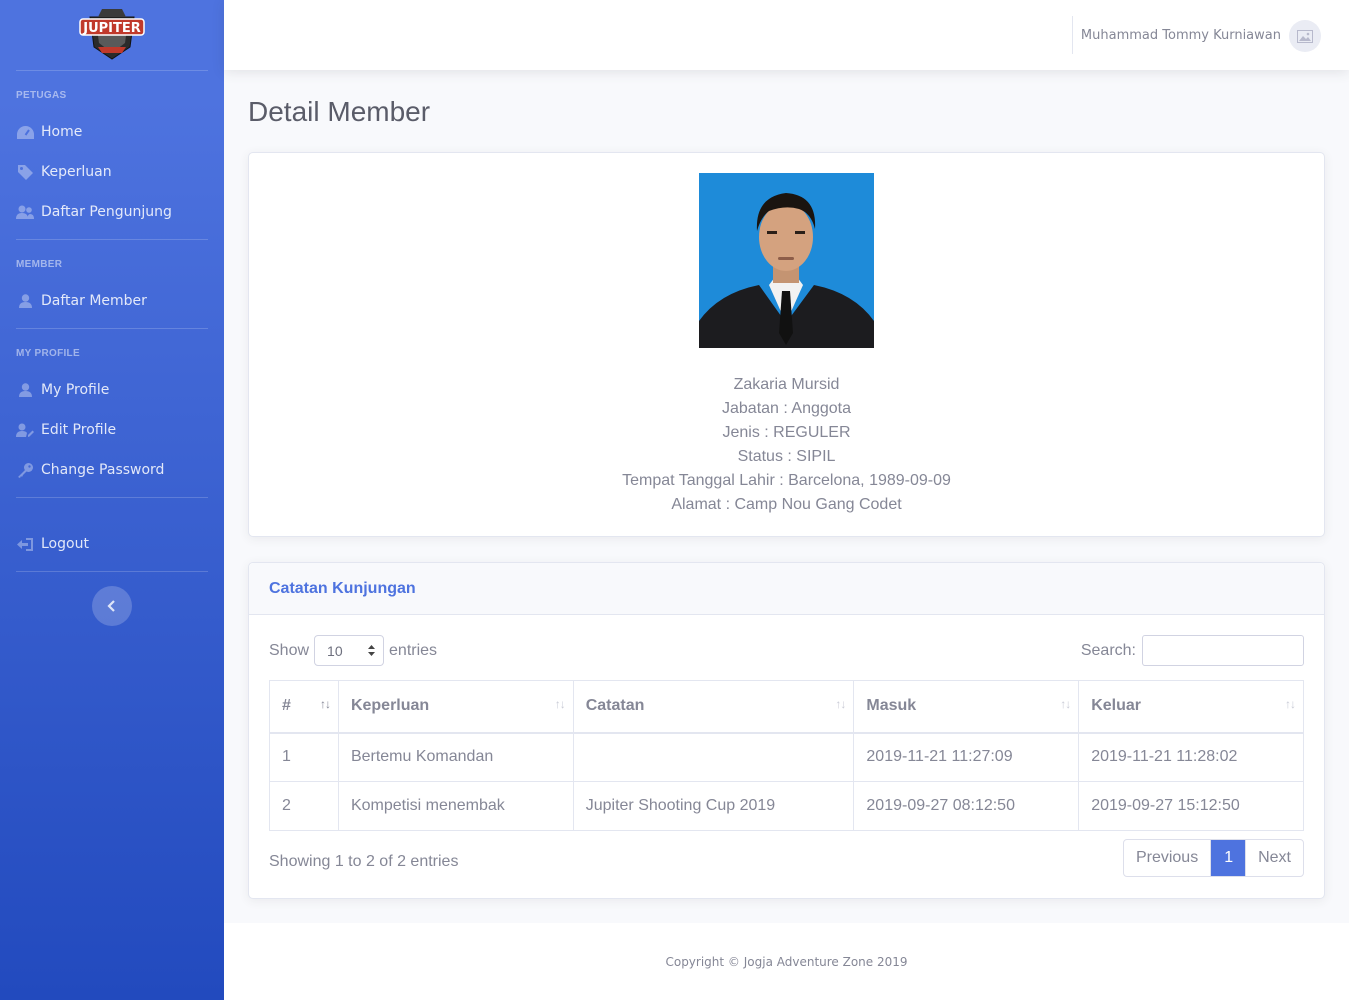 This screenshot has width=1349, height=1000. I want to click on cell-catatan, so click(713, 757).